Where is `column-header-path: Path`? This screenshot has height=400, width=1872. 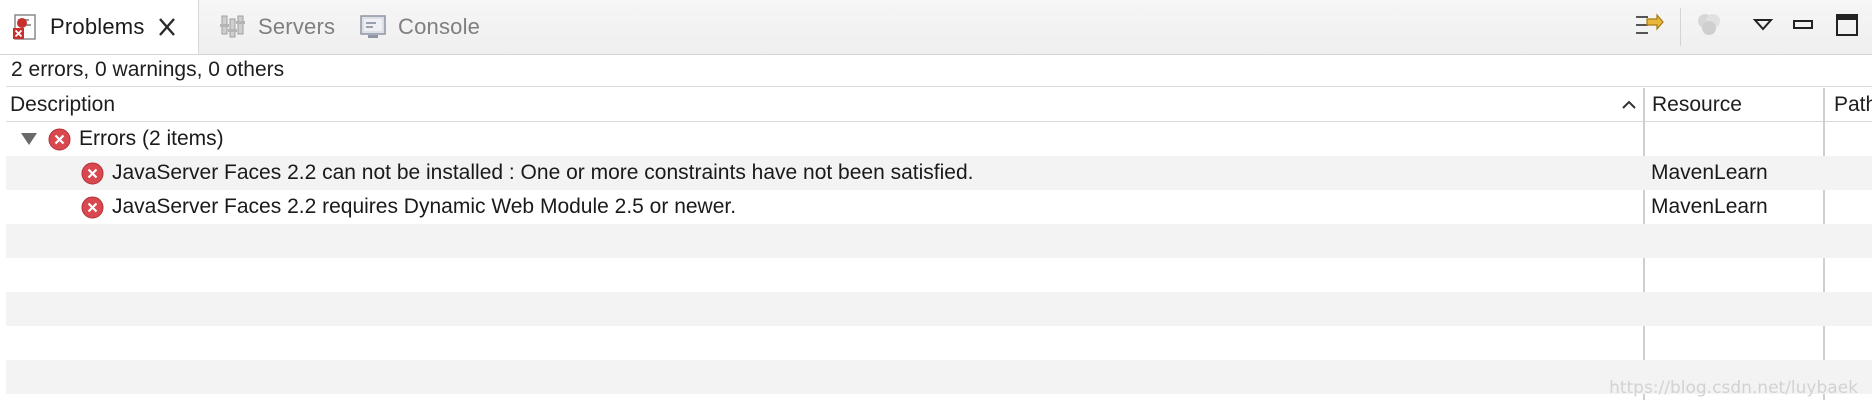
column-header-path: Path is located at coordinates (1853, 104).